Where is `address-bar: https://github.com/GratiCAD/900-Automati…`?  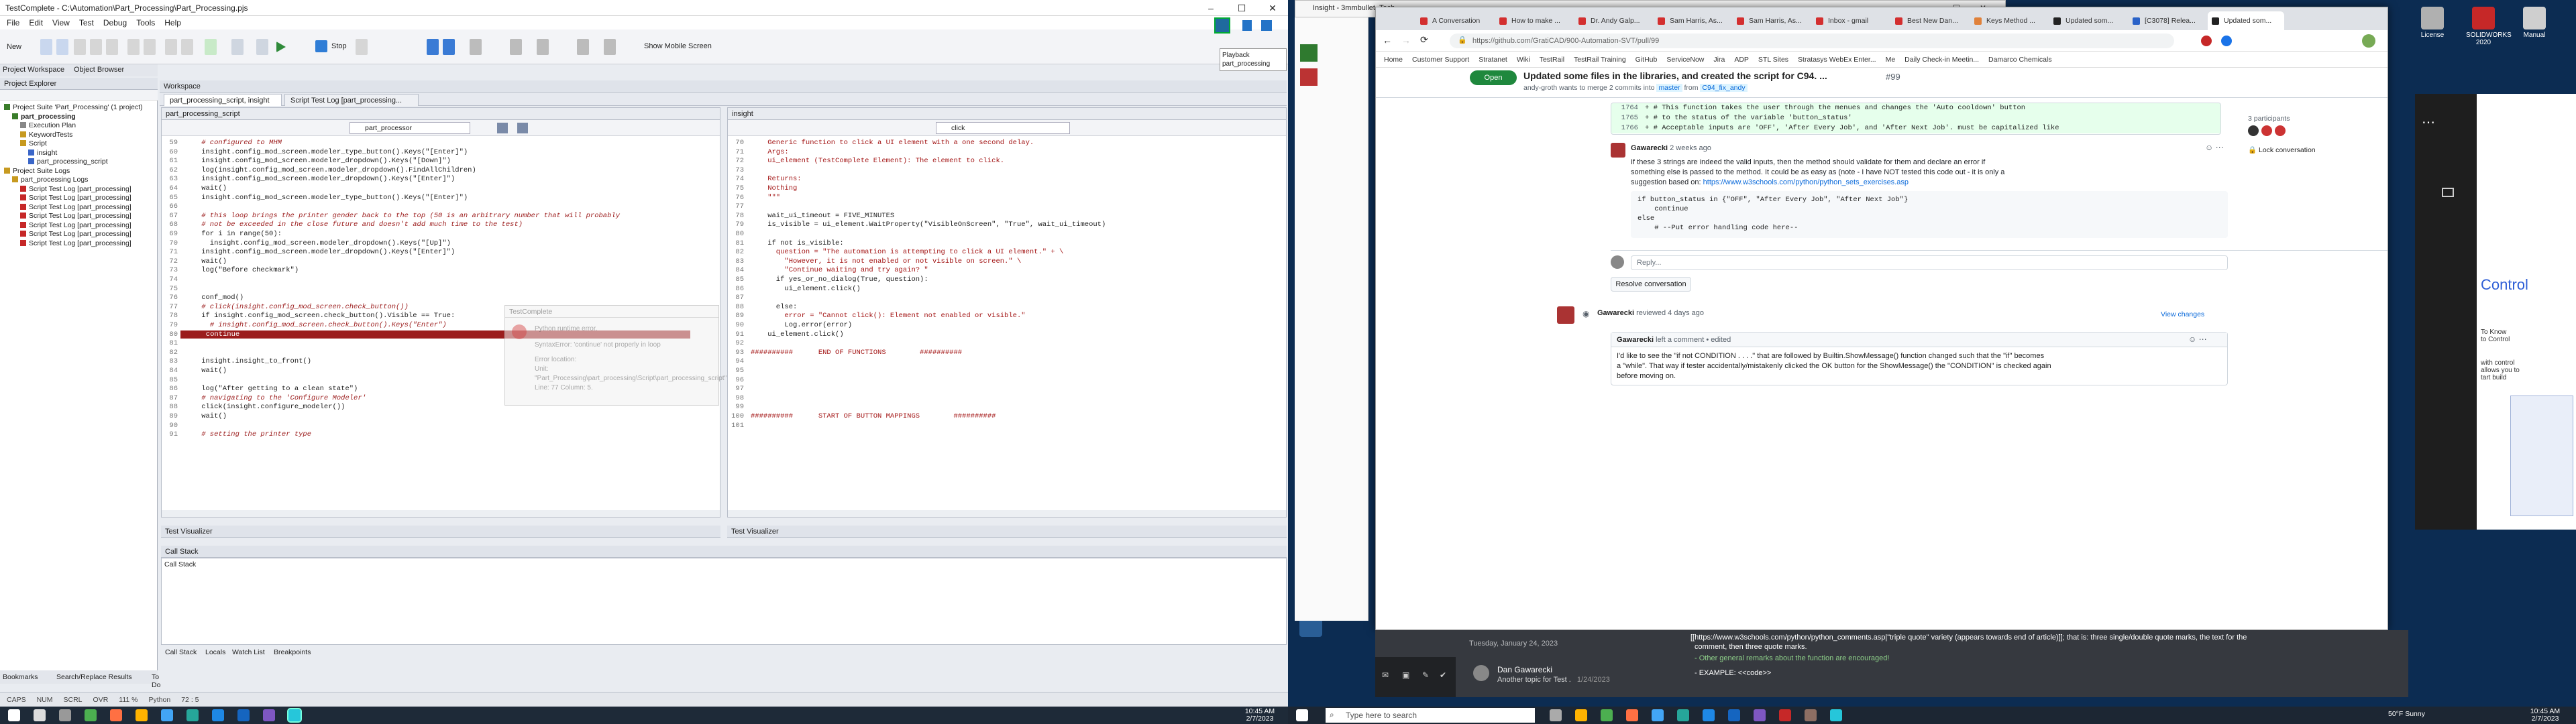
address-bar: https://github.com/GratiCAD/900-Automati… is located at coordinates (1812, 41).